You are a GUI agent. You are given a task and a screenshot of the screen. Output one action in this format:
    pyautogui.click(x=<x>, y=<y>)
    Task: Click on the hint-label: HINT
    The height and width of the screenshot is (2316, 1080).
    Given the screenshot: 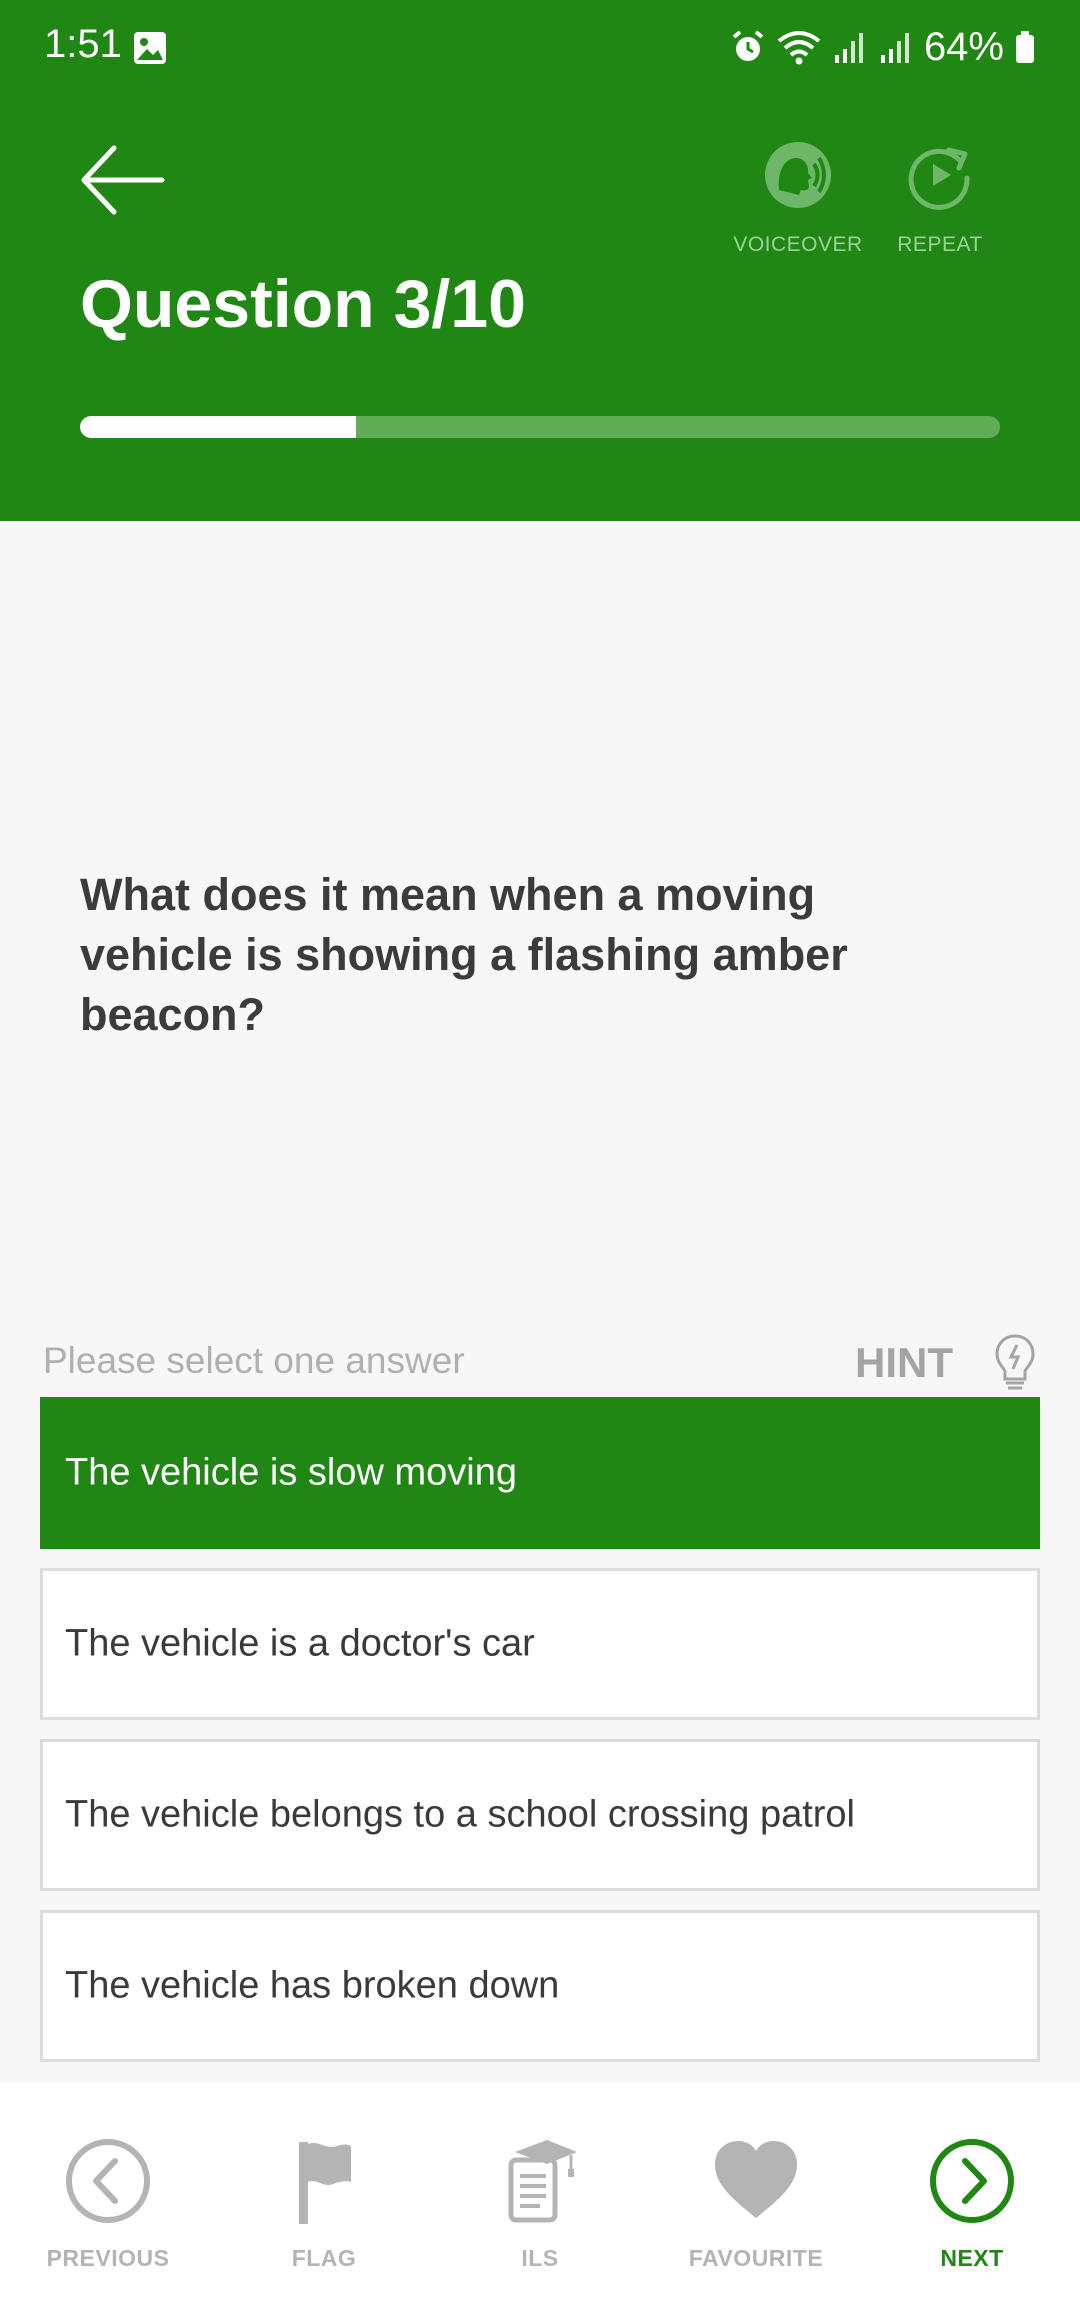 What is the action you would take?
    pyautogui.click(x=904, y=1362)
    